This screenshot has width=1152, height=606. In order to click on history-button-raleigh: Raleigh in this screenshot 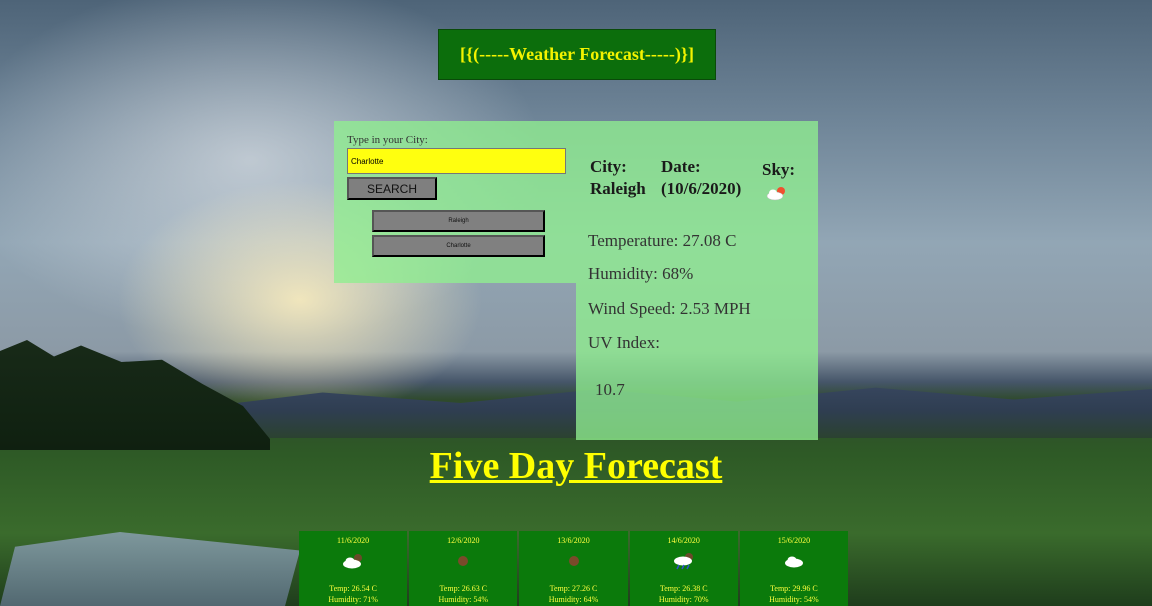, I will do `click(458, 221)`.